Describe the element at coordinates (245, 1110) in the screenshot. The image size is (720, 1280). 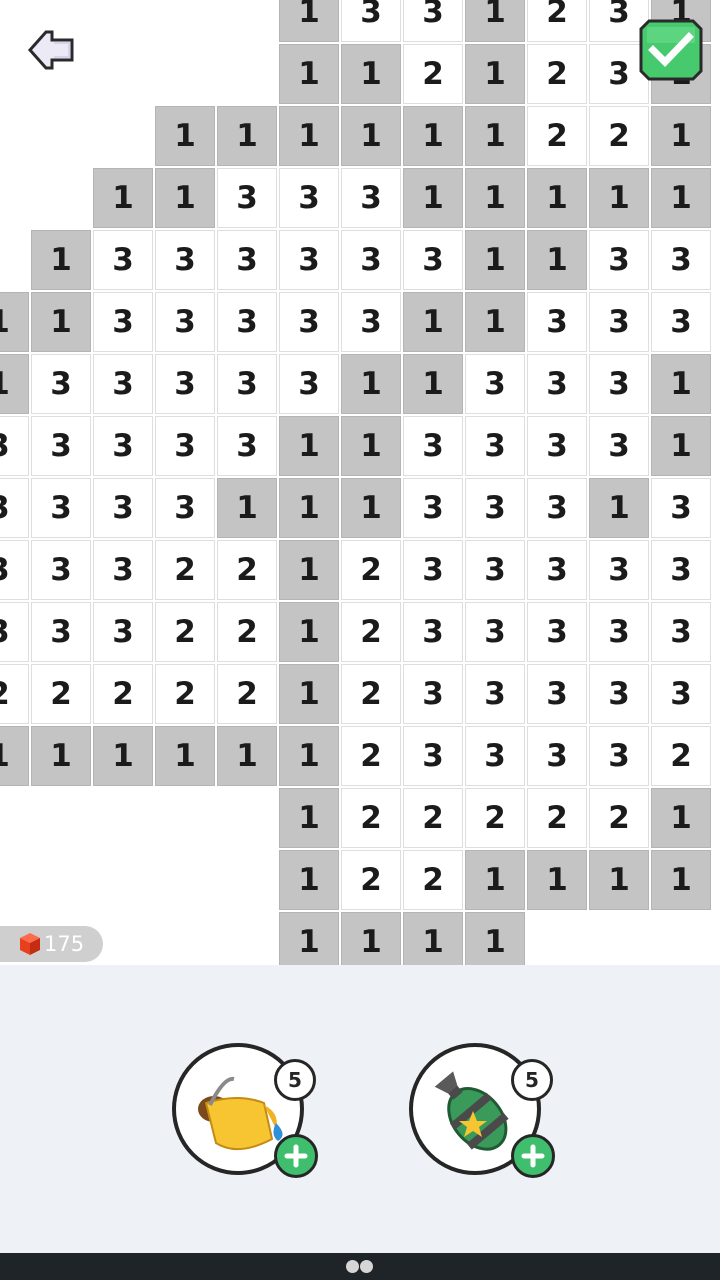
I see `paint-bucket-tool: 5` at that location.